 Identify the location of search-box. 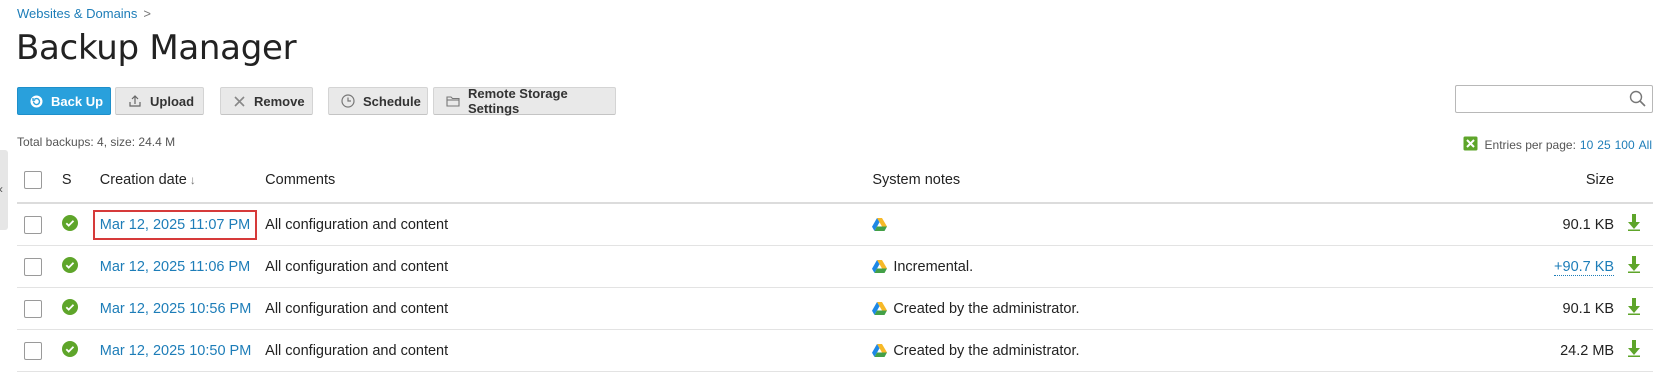
(1554, 99).